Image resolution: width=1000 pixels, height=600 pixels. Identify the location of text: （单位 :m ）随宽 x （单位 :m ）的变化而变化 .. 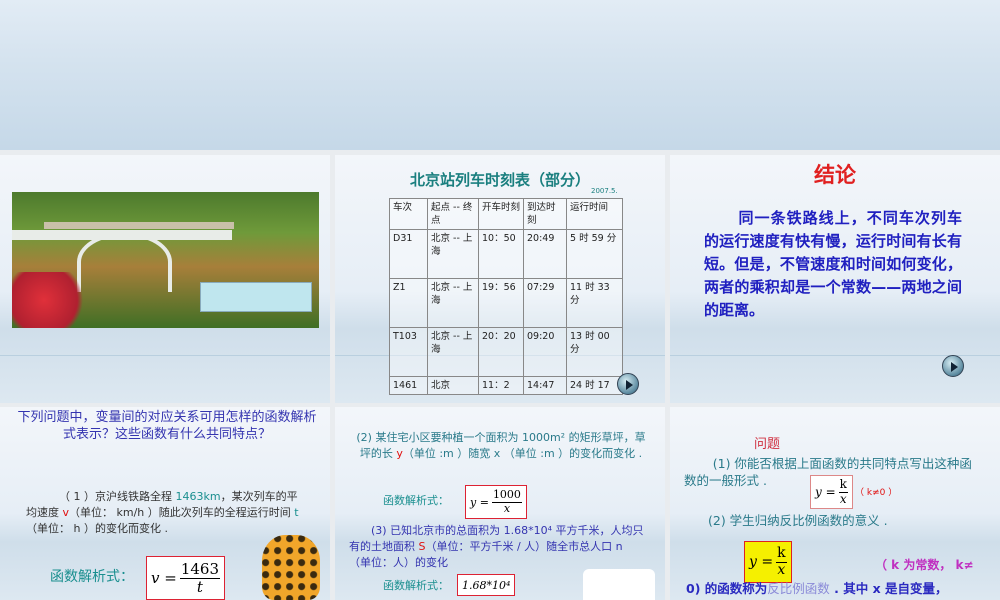
(522, 453).